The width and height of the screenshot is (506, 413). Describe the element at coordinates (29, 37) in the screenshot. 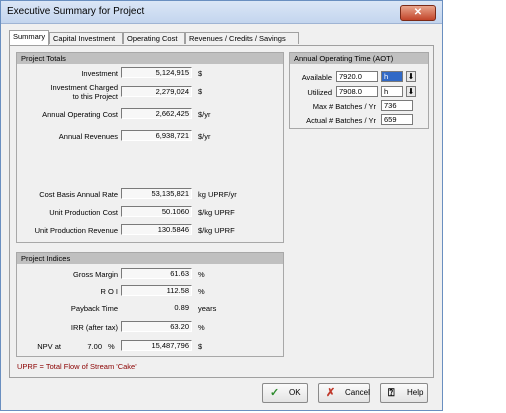

I see `tab-summary: Summary` at that location.